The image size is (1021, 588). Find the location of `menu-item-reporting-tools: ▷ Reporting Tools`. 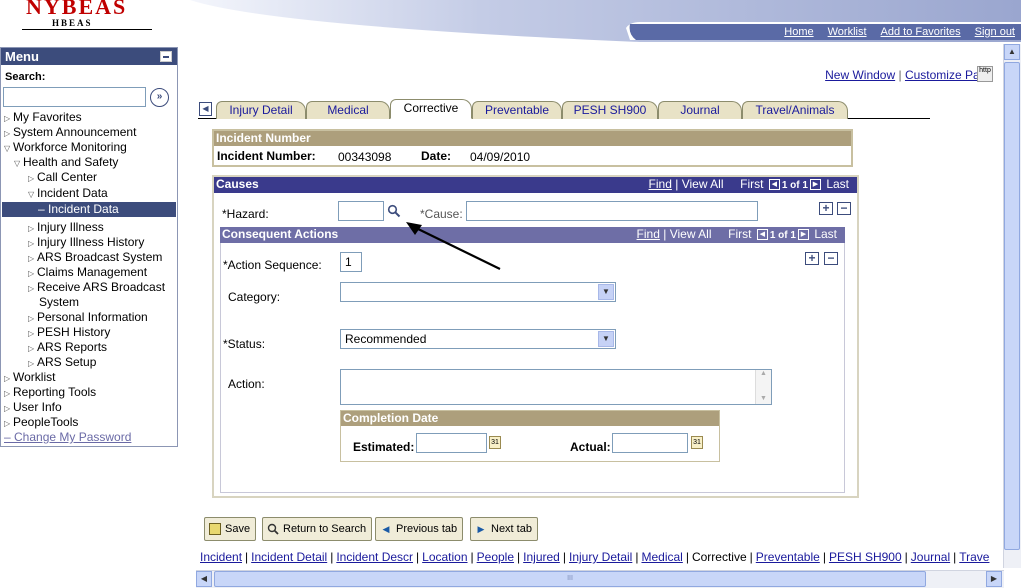

menu-item-reporting-tools: ▷ Reporting Tools is located at coordinates (50, 393).